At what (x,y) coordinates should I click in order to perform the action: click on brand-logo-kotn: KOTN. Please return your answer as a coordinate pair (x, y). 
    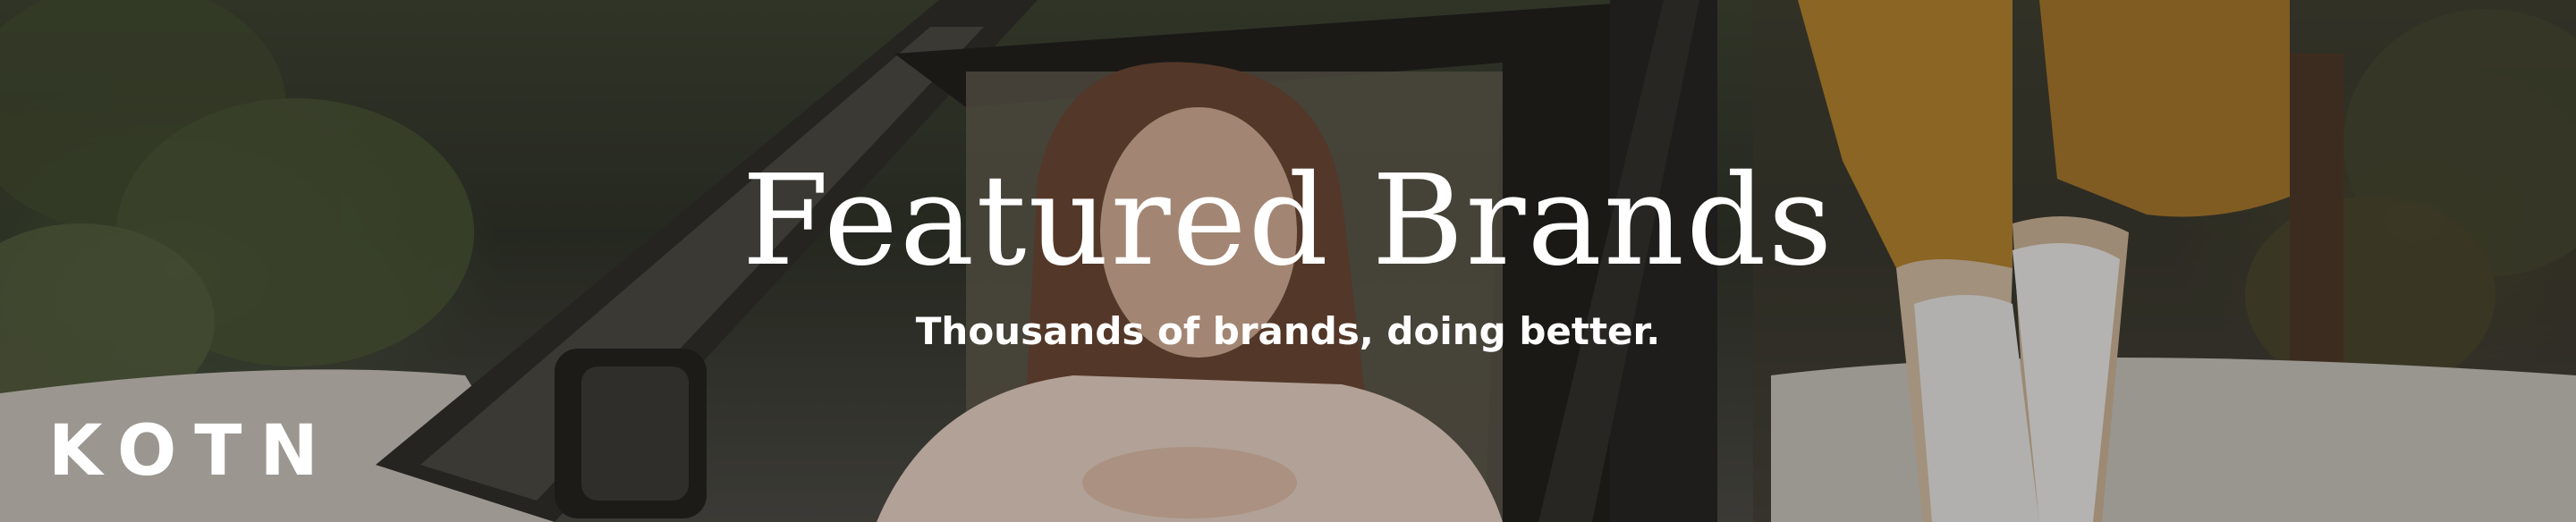
    Looking at the image, I should click on (192, 451).